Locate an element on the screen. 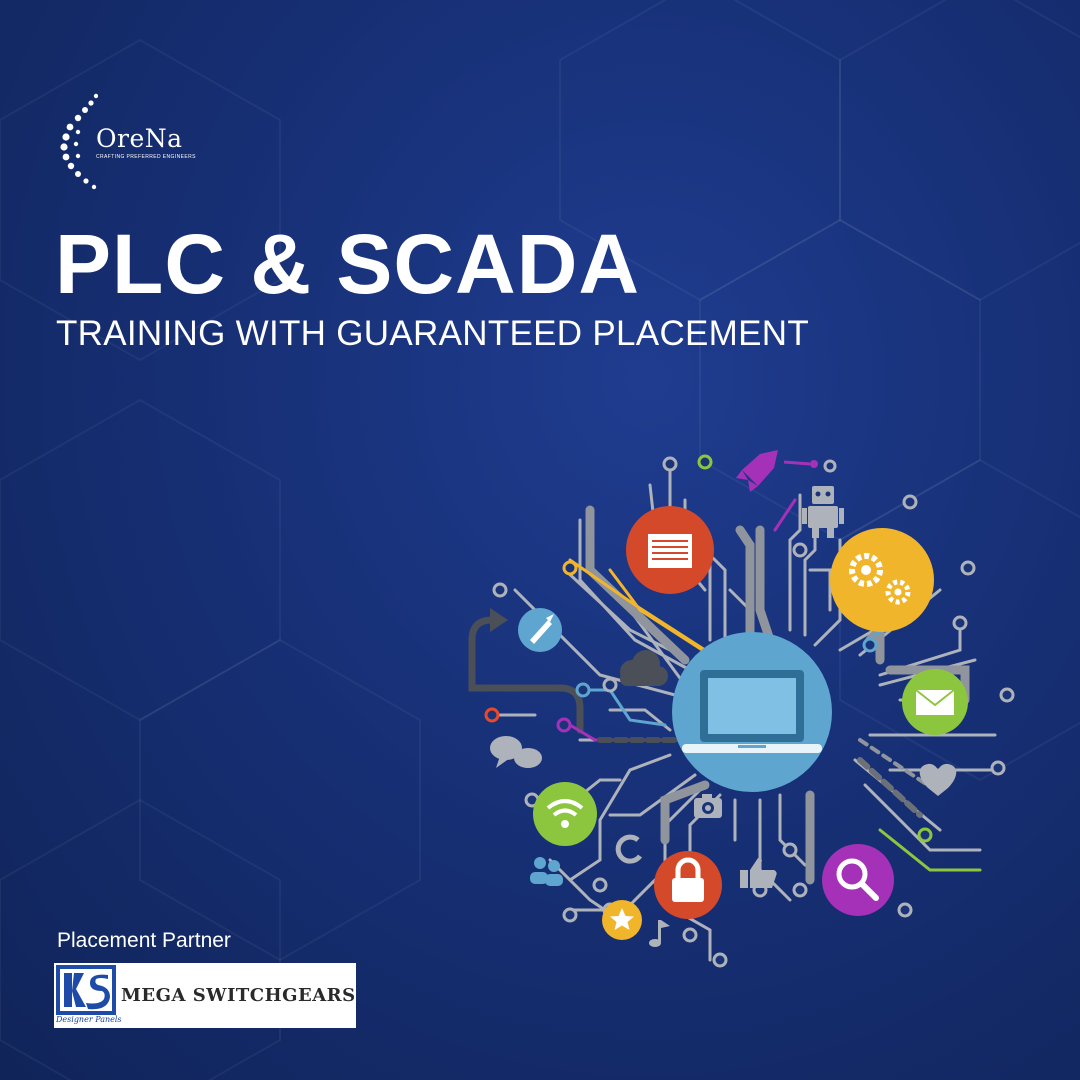  brand-tagline: CRAFTING PREFERRED ENGINEERS is located at coordinates (146, 157).